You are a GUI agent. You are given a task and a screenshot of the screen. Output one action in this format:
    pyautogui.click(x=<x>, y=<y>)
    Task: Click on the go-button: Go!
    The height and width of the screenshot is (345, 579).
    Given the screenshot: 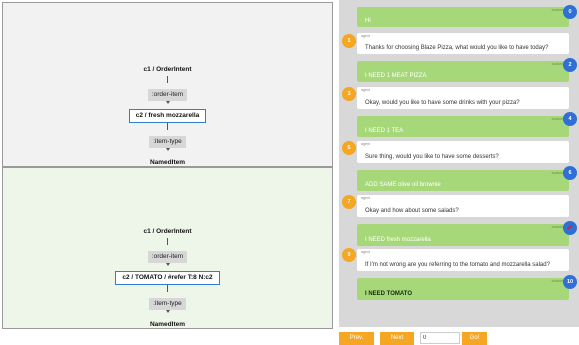 What is the action you would take?
    pyautogui.click(x=474, y=338)
    